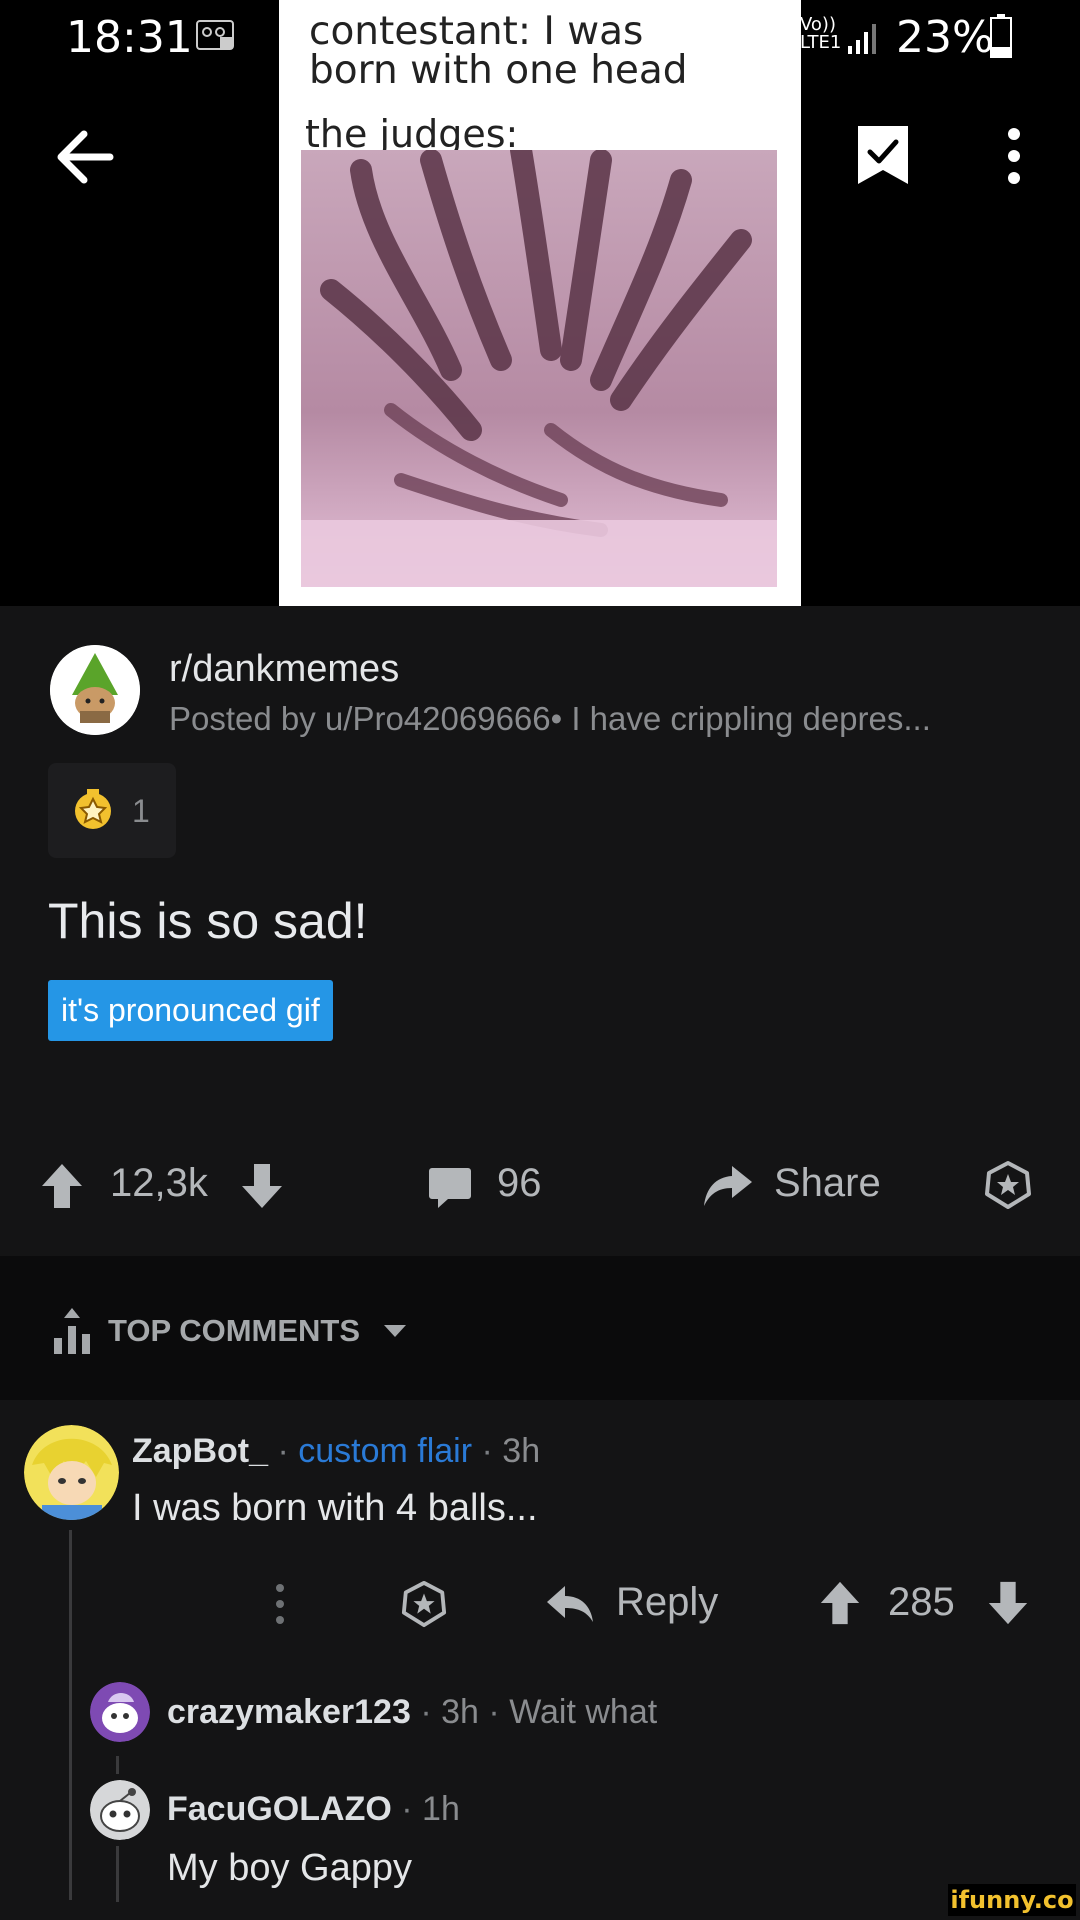  Describe the element at coordinates (883, 156) in the screenshot. I see `bookmark-check-icon` at that location.